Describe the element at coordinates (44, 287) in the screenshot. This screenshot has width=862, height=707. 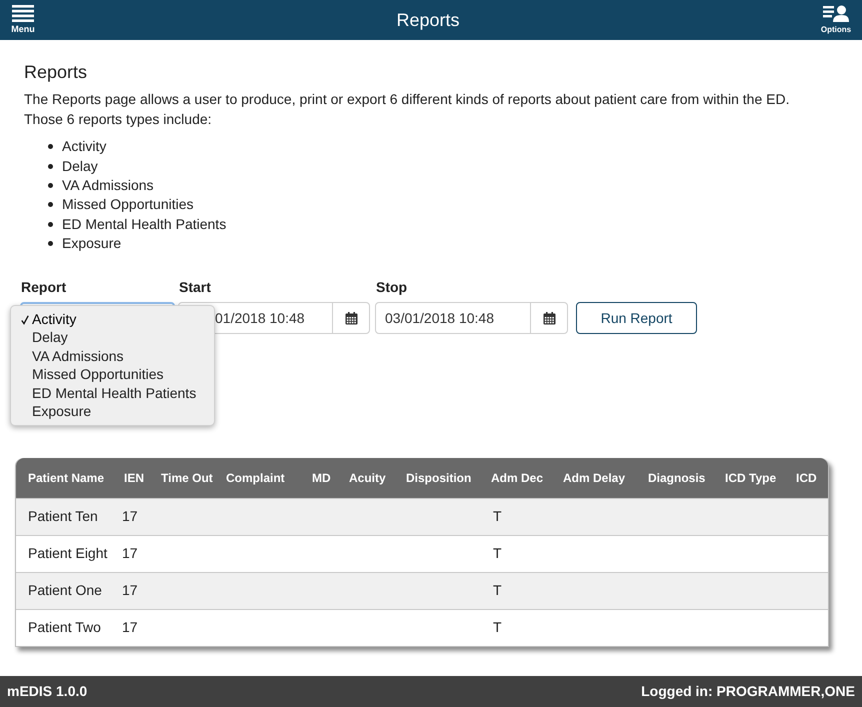
I see `field-label: Report` at that location.